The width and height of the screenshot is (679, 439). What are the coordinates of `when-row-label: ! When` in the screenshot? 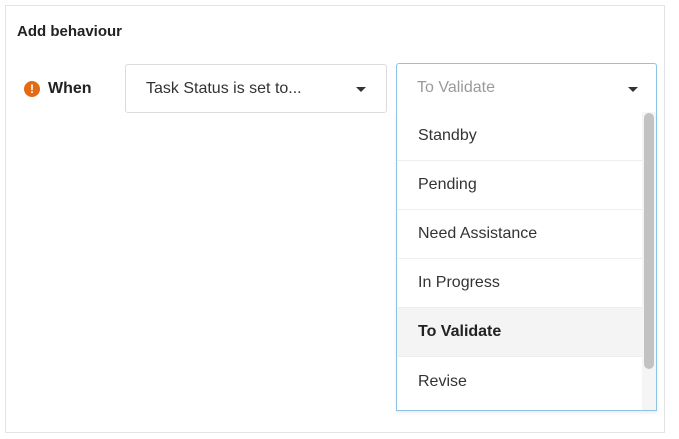 It's located at (58, 89).